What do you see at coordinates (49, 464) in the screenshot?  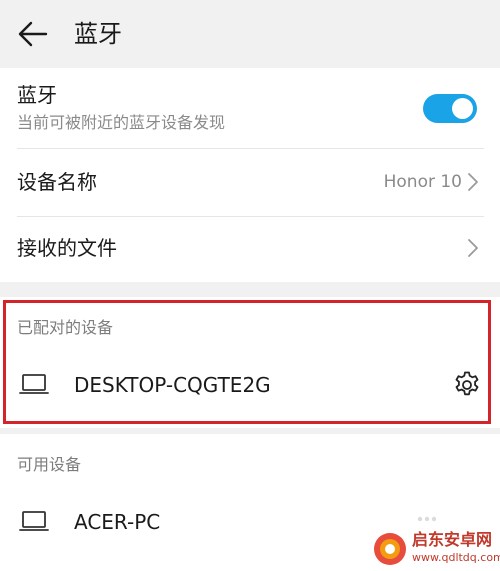 I see `available-devices-header: 可用设备` at bounding box center [49, 464].